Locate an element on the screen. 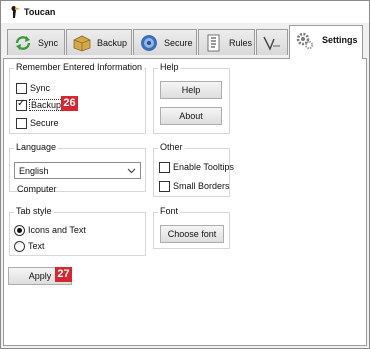 This screenshot has height=349, width=370. remember-group-title: Remember Entered Information is located at coordinates (79, 67).